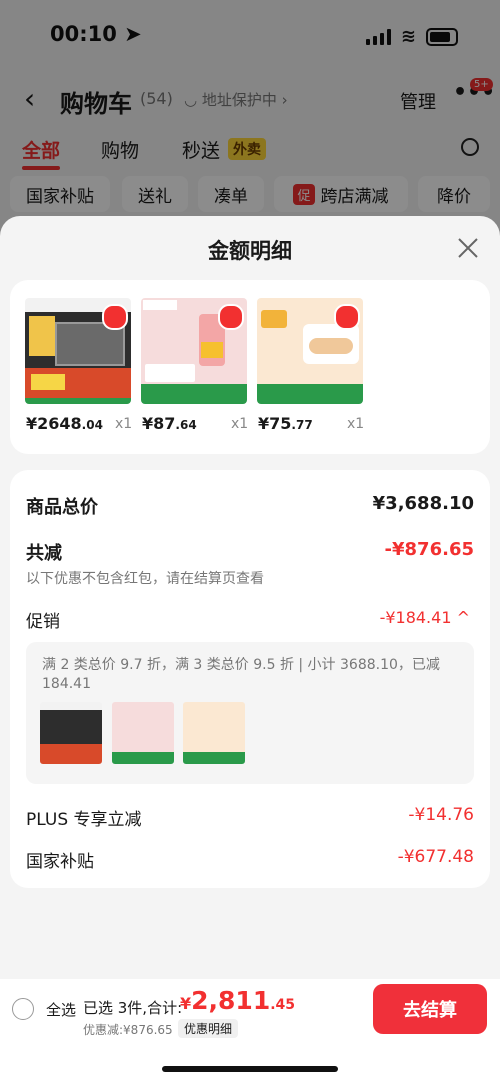 This screenshot has height=1083, width=500. What do you see at coordinates (43, 622) in the screenshot?
I see `promo-label: 促销` at bounding box center [43, 622].